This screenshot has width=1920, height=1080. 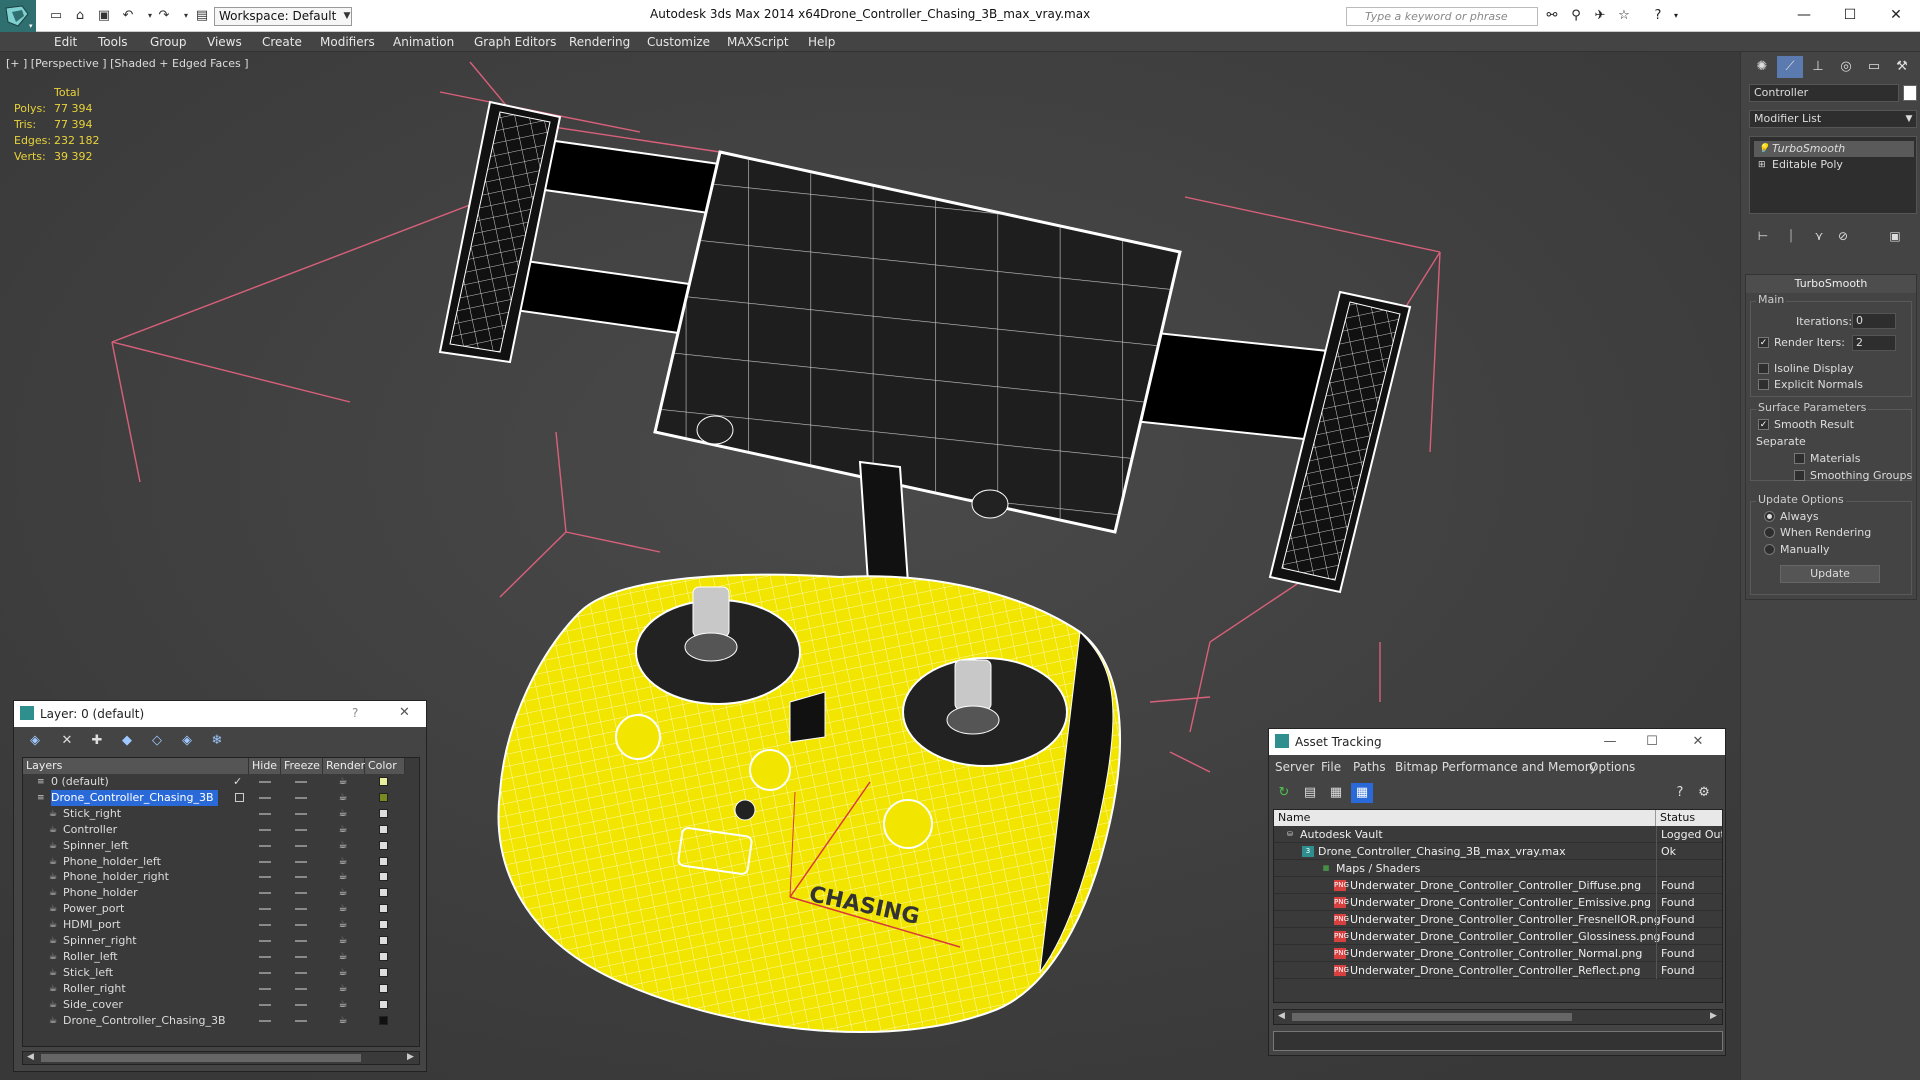 I want to click on select-objects-icon: ◆, so click(x=127, y=741).